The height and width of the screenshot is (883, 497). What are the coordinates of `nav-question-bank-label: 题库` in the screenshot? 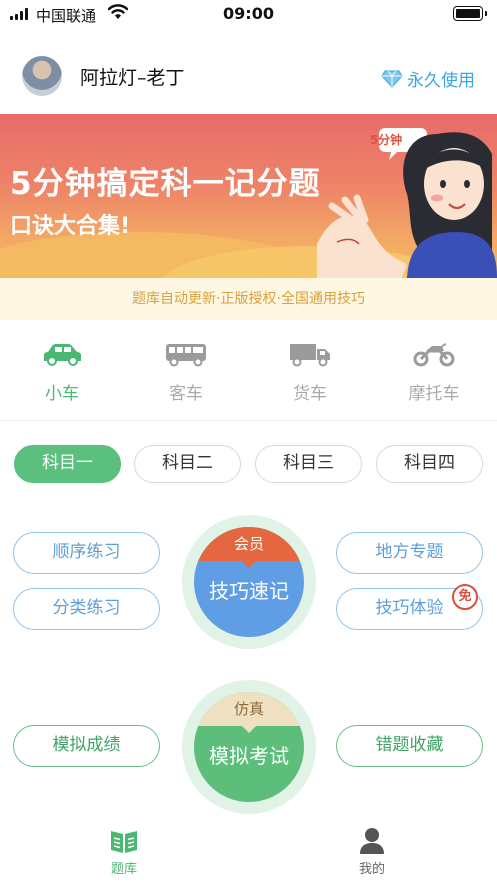 It's located at (123, 869).